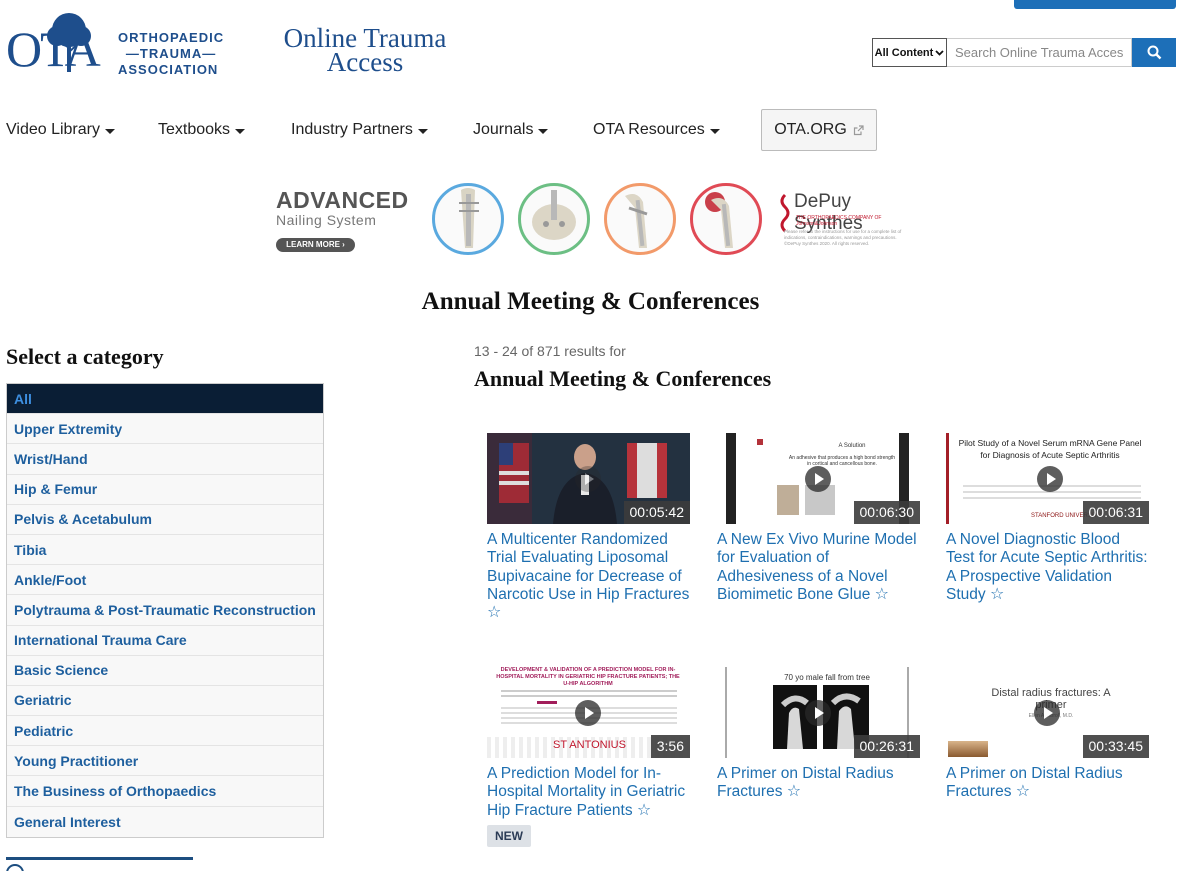  Describe the element at coordinates (165, 550) in the screenshot. I see `category-item-tibia: Tibia` at that location.